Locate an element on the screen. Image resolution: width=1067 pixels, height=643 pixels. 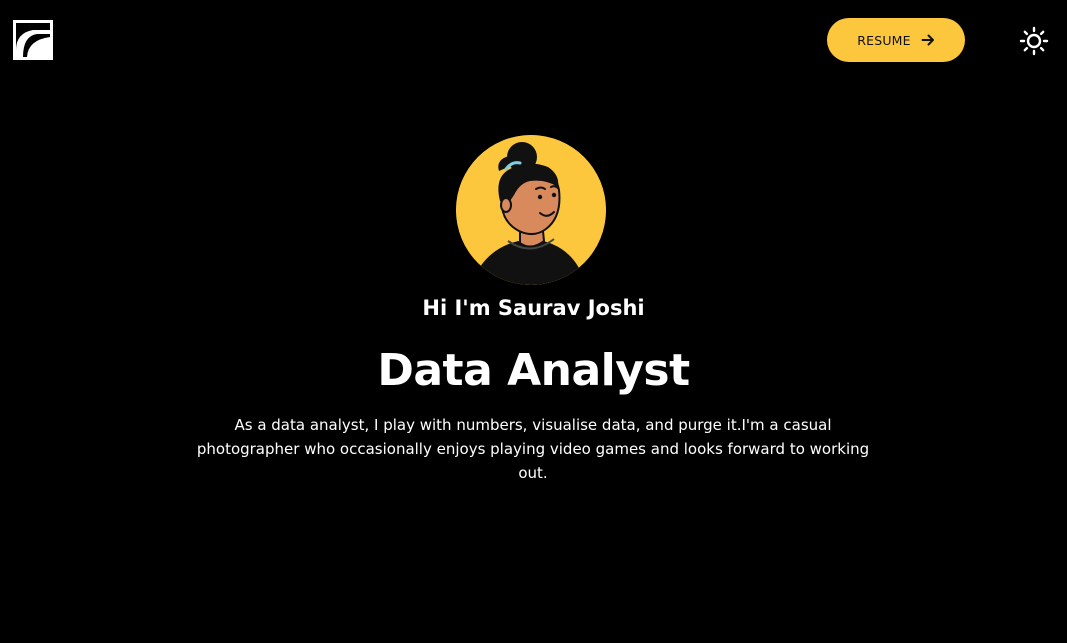
resume-label: RESUME is located at coordinates (884, 40).